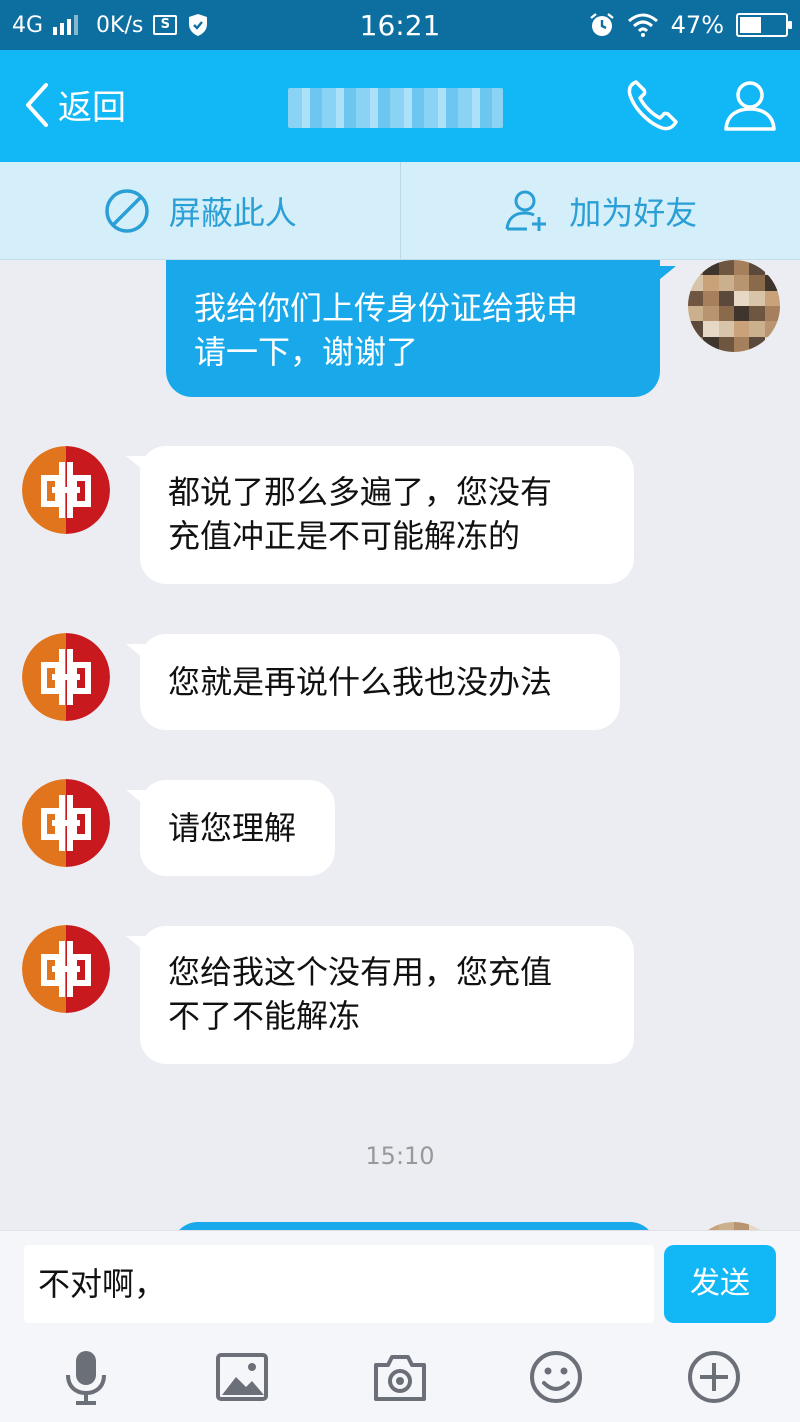  I want to click on back-button: 返回, so click(74, 104).